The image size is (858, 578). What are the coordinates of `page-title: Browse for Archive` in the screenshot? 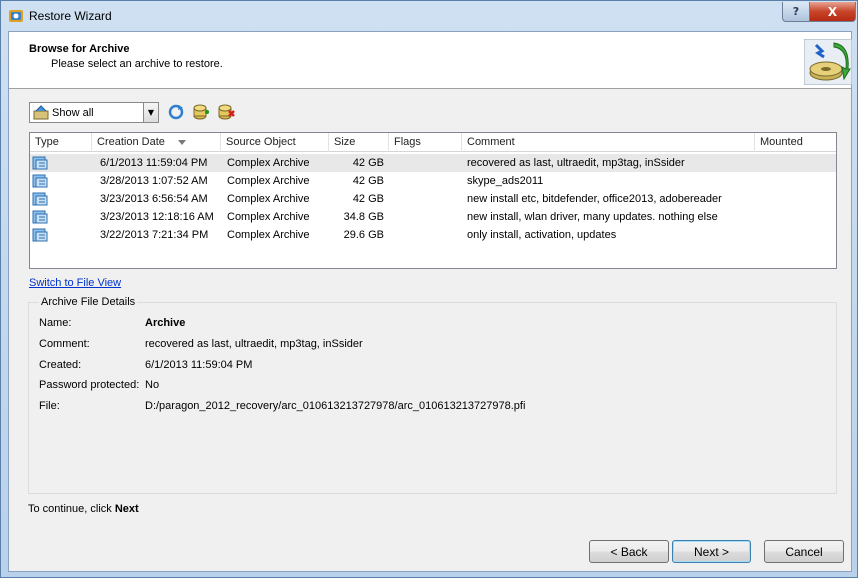 It's located at (79, 49).